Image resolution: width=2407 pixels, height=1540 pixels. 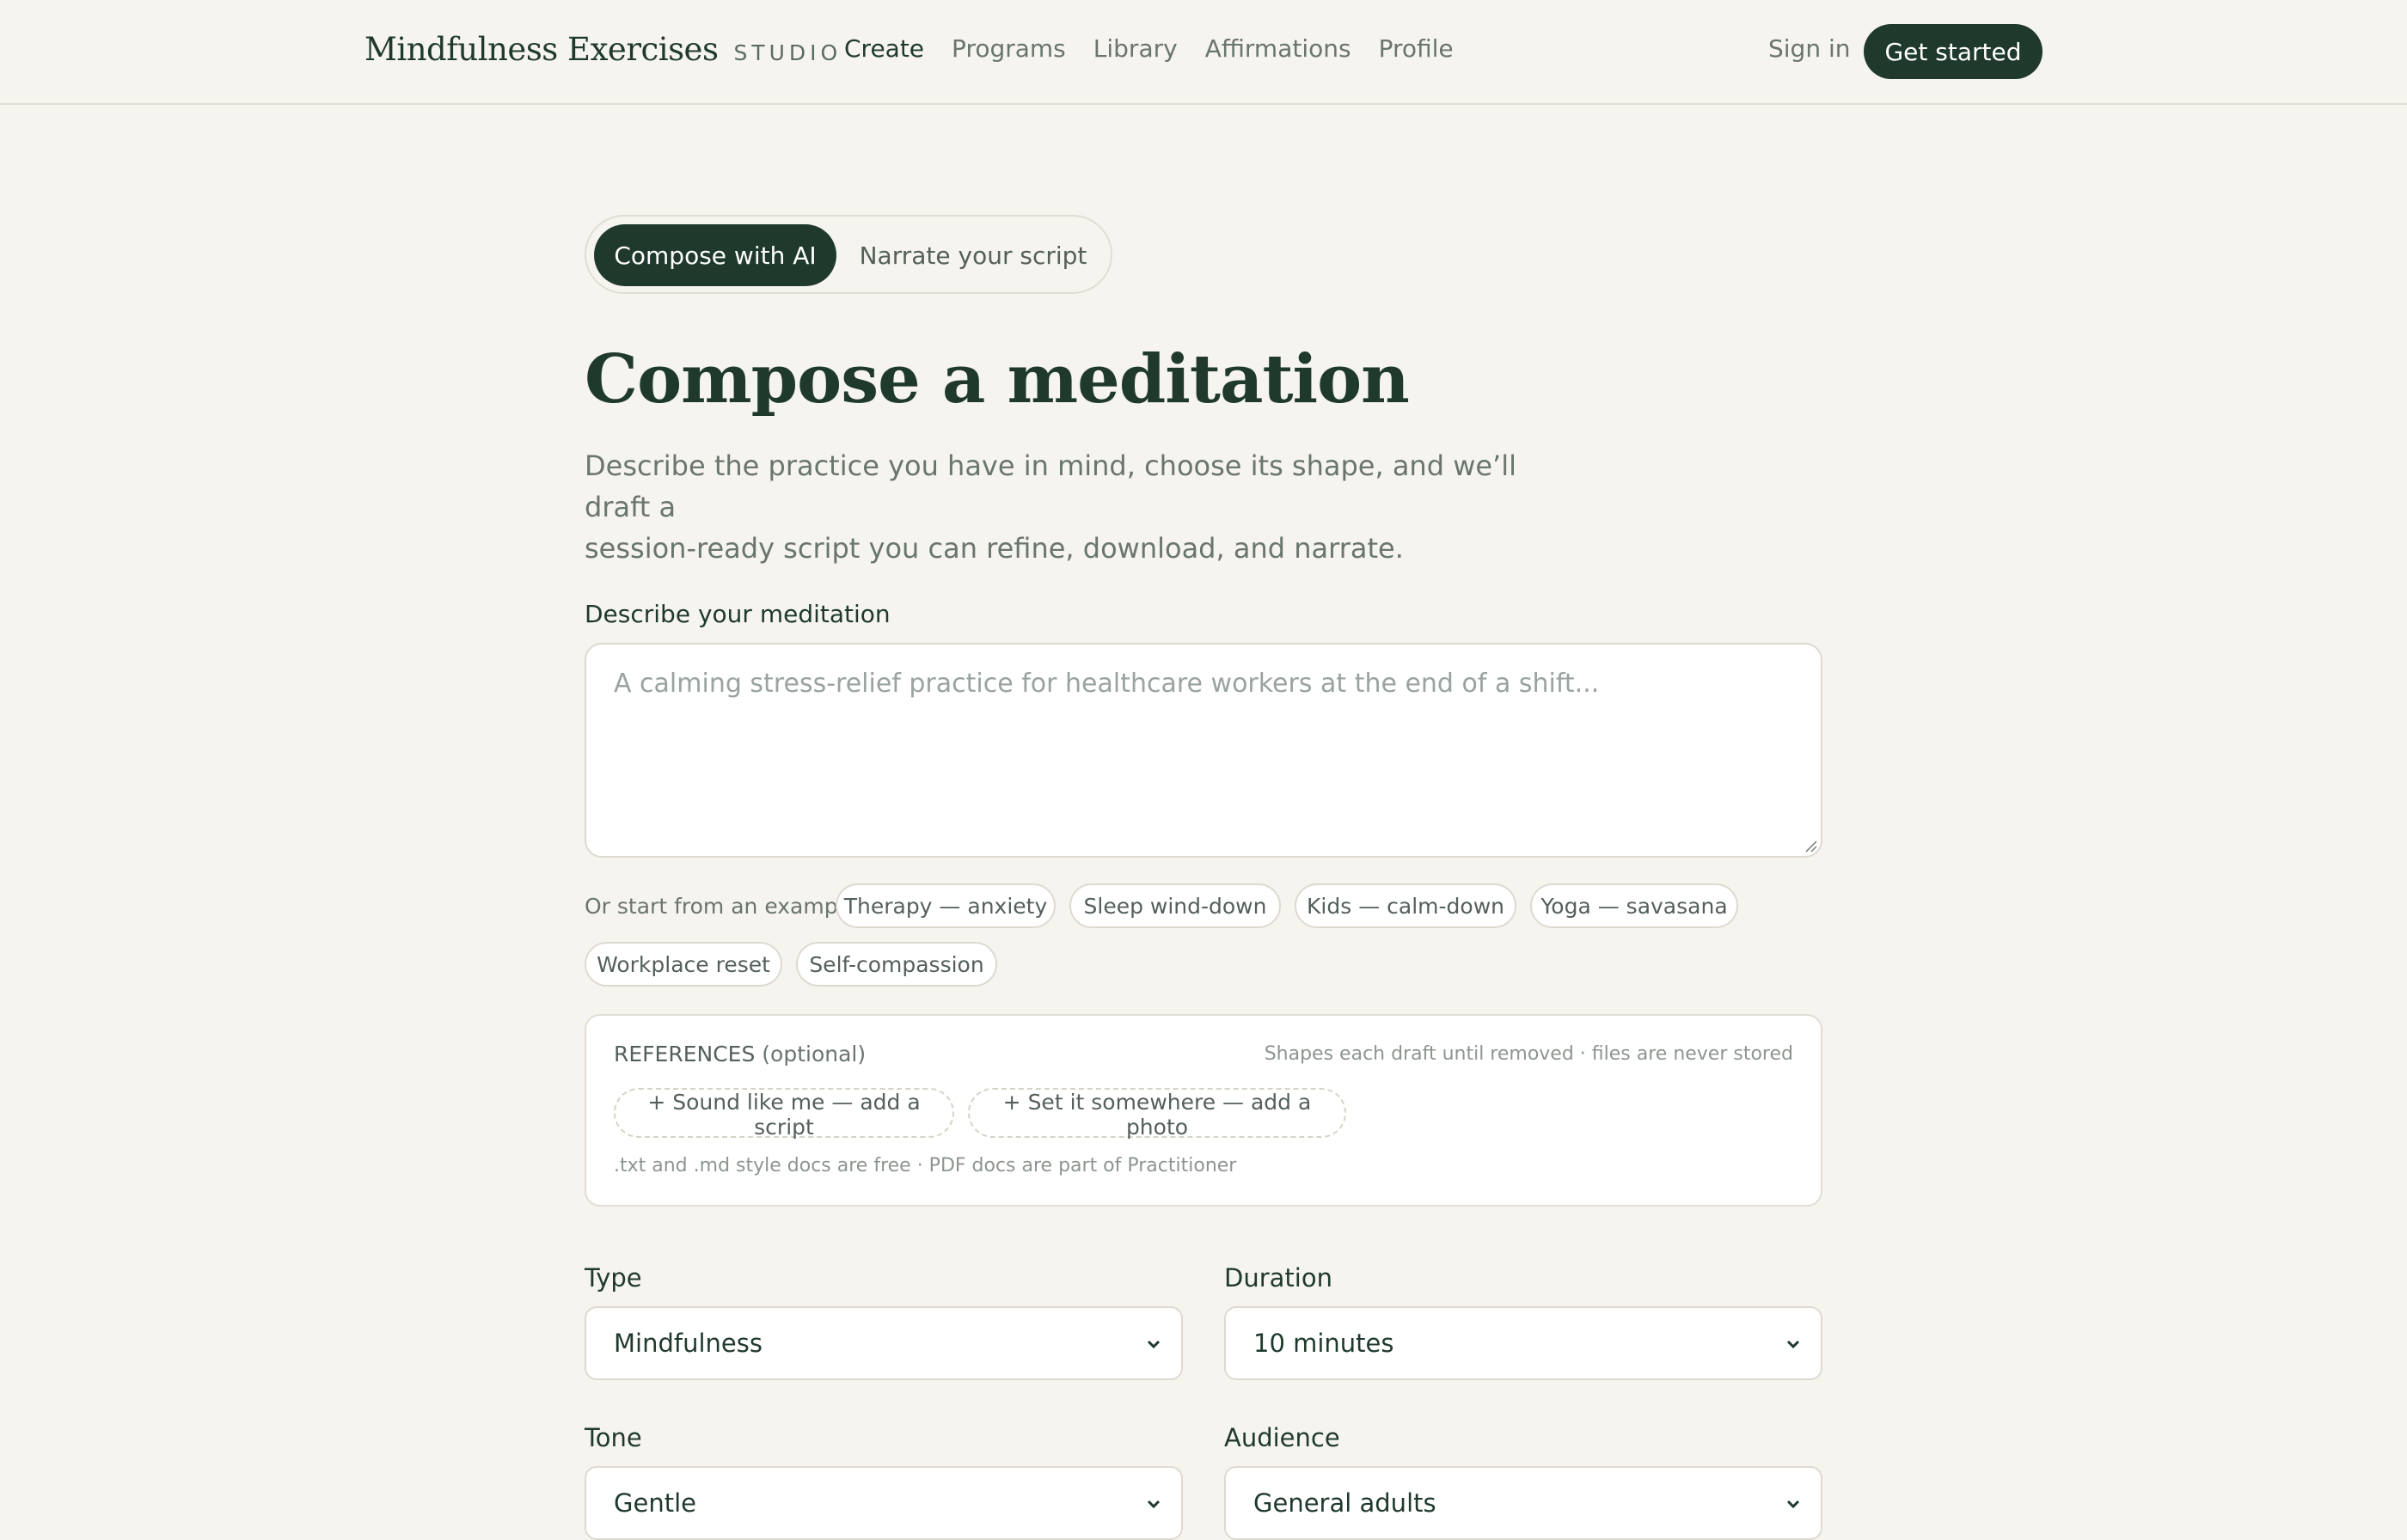 I want to click on example-chip-yoga-savasana: Yoga — savasana, so click(x=1634, y=905).